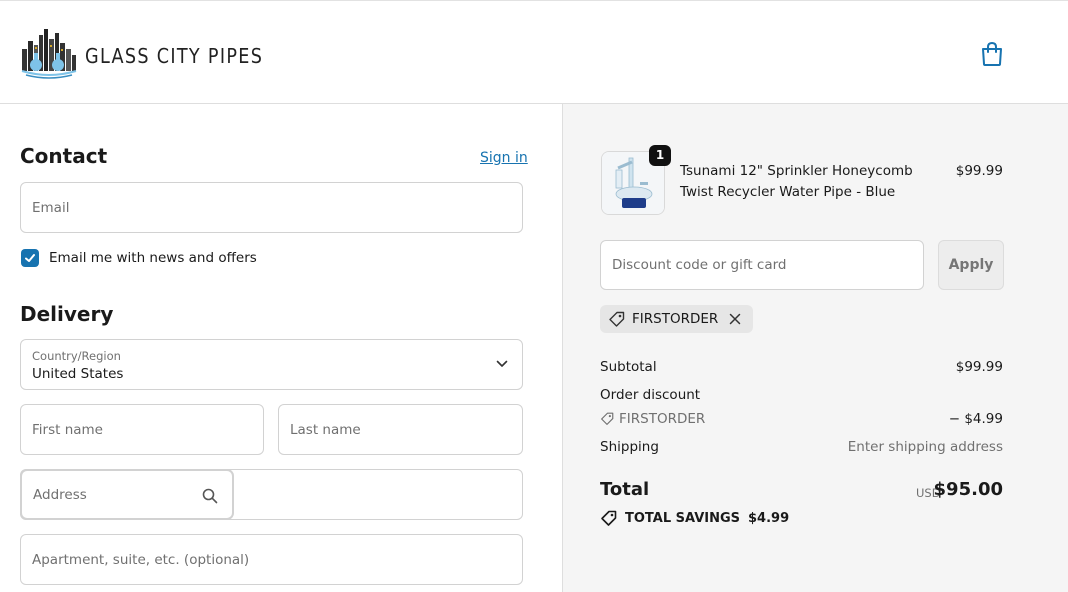  I want to click on newsletter-label: Email me with news and offers, so click(153, 258).